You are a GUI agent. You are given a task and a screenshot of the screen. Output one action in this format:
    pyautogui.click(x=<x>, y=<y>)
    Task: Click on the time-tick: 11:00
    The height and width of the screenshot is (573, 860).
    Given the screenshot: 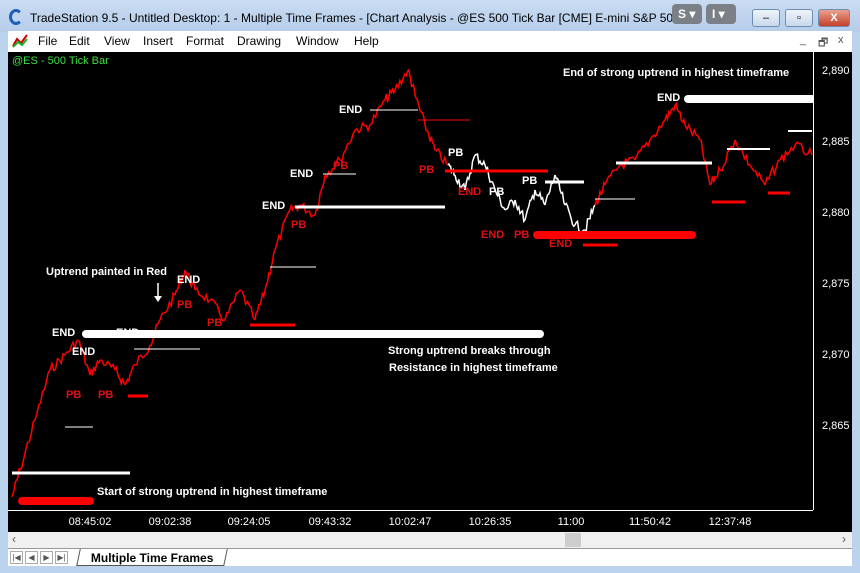 What is the action you would take?
    pyautogui.click(x=571, y=522)
    